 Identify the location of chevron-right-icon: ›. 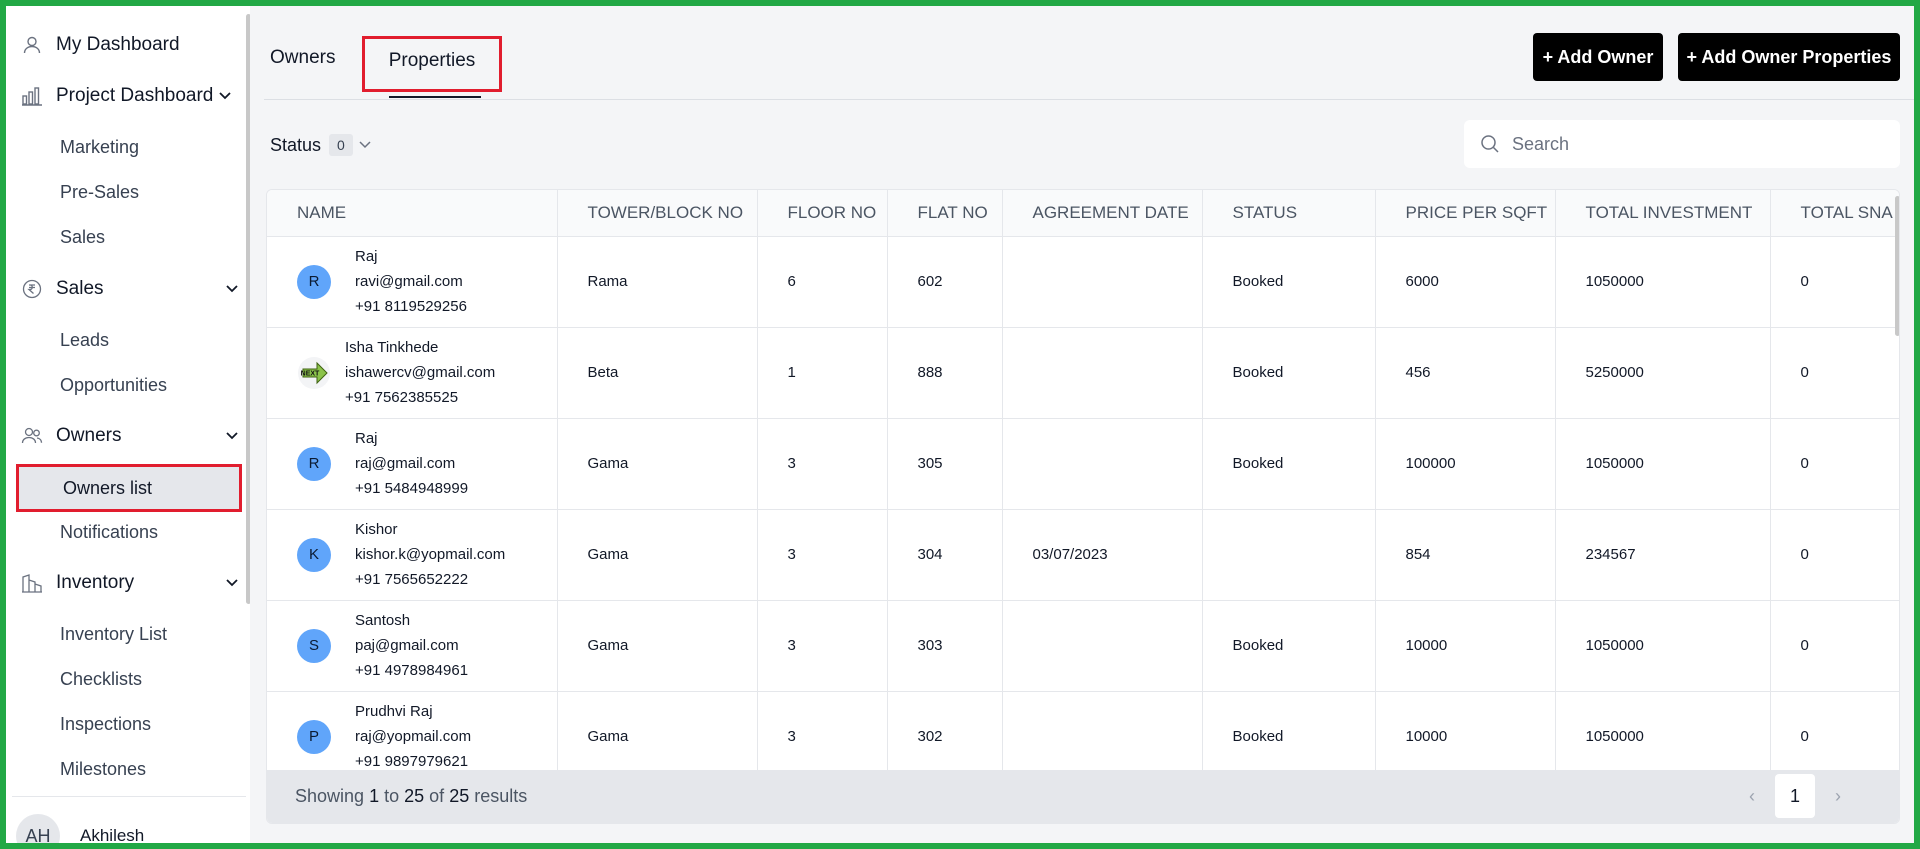
(1838, 796).